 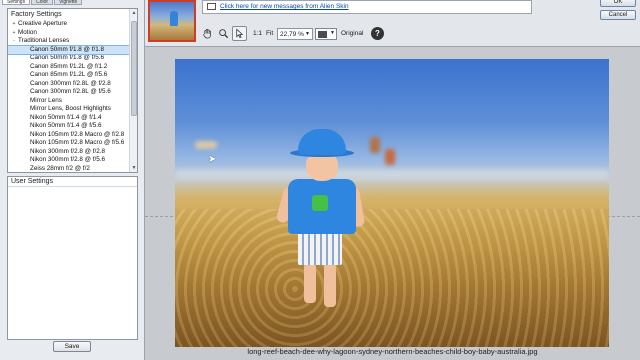 I want to click on preset-item: Canon 85mm f/1.2L @ f/1.2, so click(x=69, y=67).